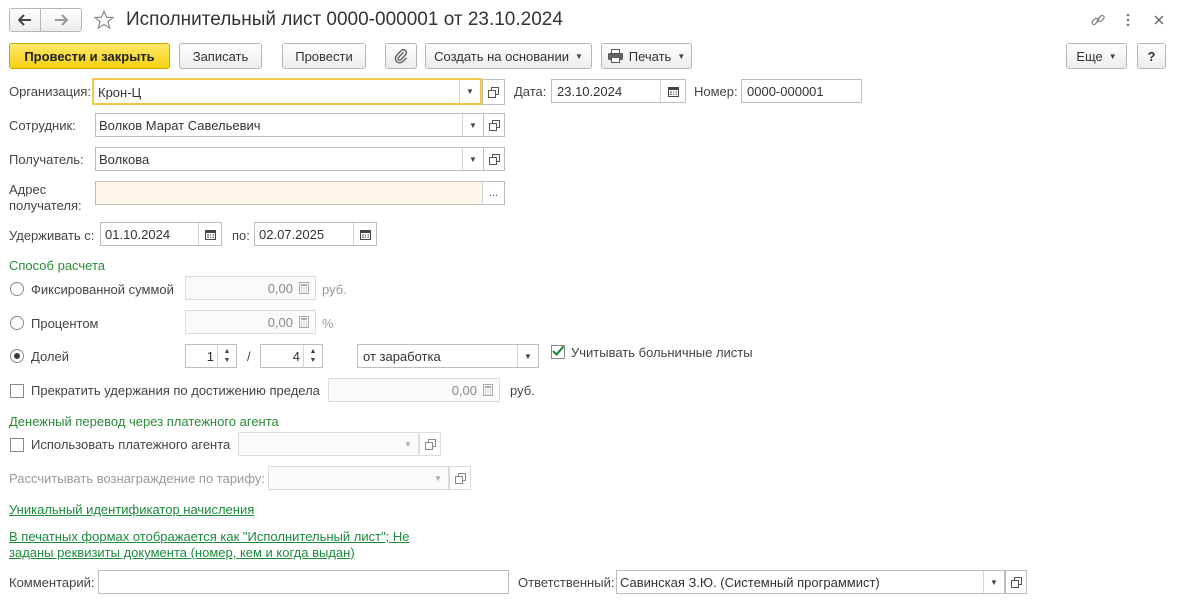 This screenshot has width=1178, height=616. I want to click on save-label: Записать, so click(220, 56).